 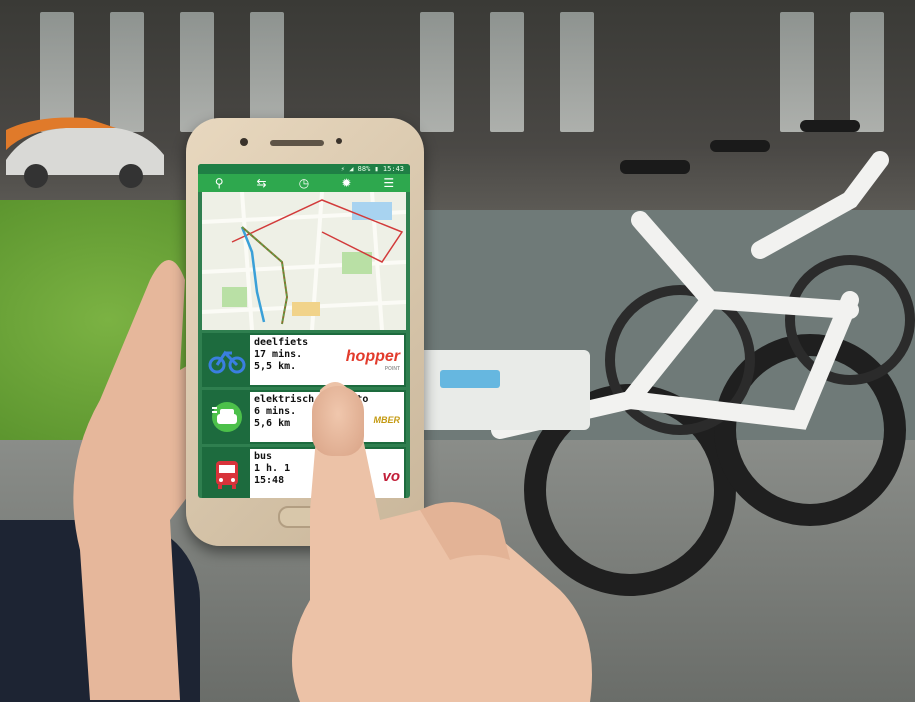 I want to click on index-fingertip, so click(x=338, y=421).